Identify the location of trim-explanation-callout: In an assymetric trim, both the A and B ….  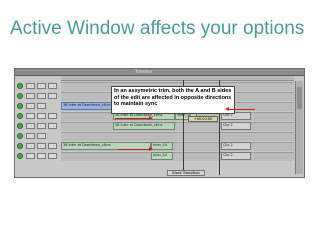
(173, 100).